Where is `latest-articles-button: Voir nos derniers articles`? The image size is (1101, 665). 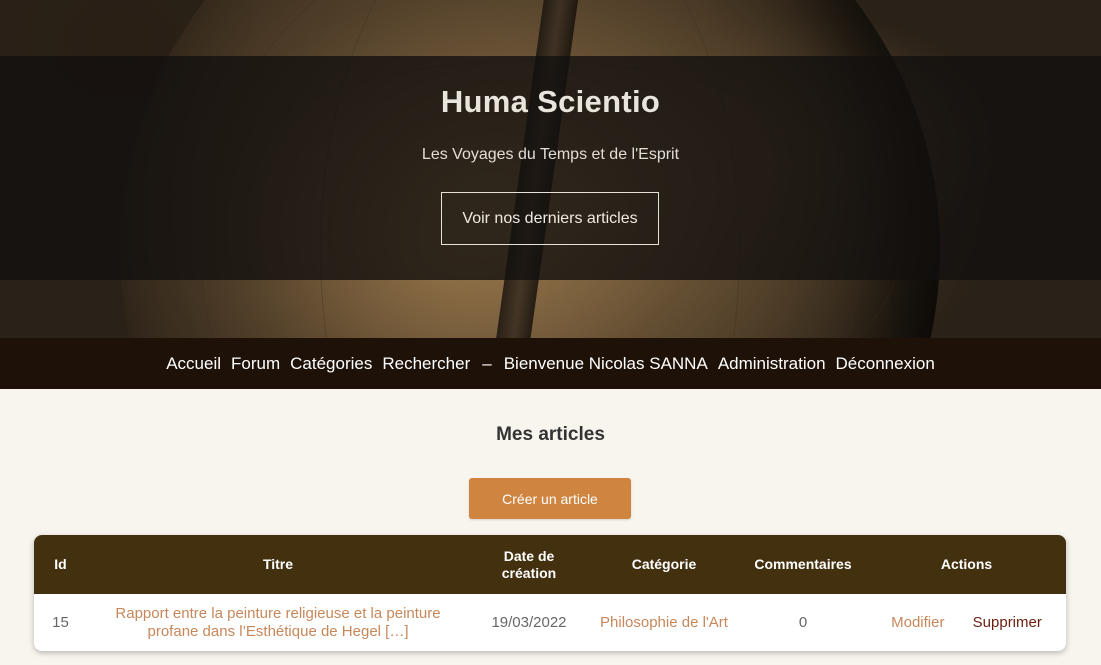
latest-articles-button: Voir nos derniers articles is located at coordinates (550, 218).